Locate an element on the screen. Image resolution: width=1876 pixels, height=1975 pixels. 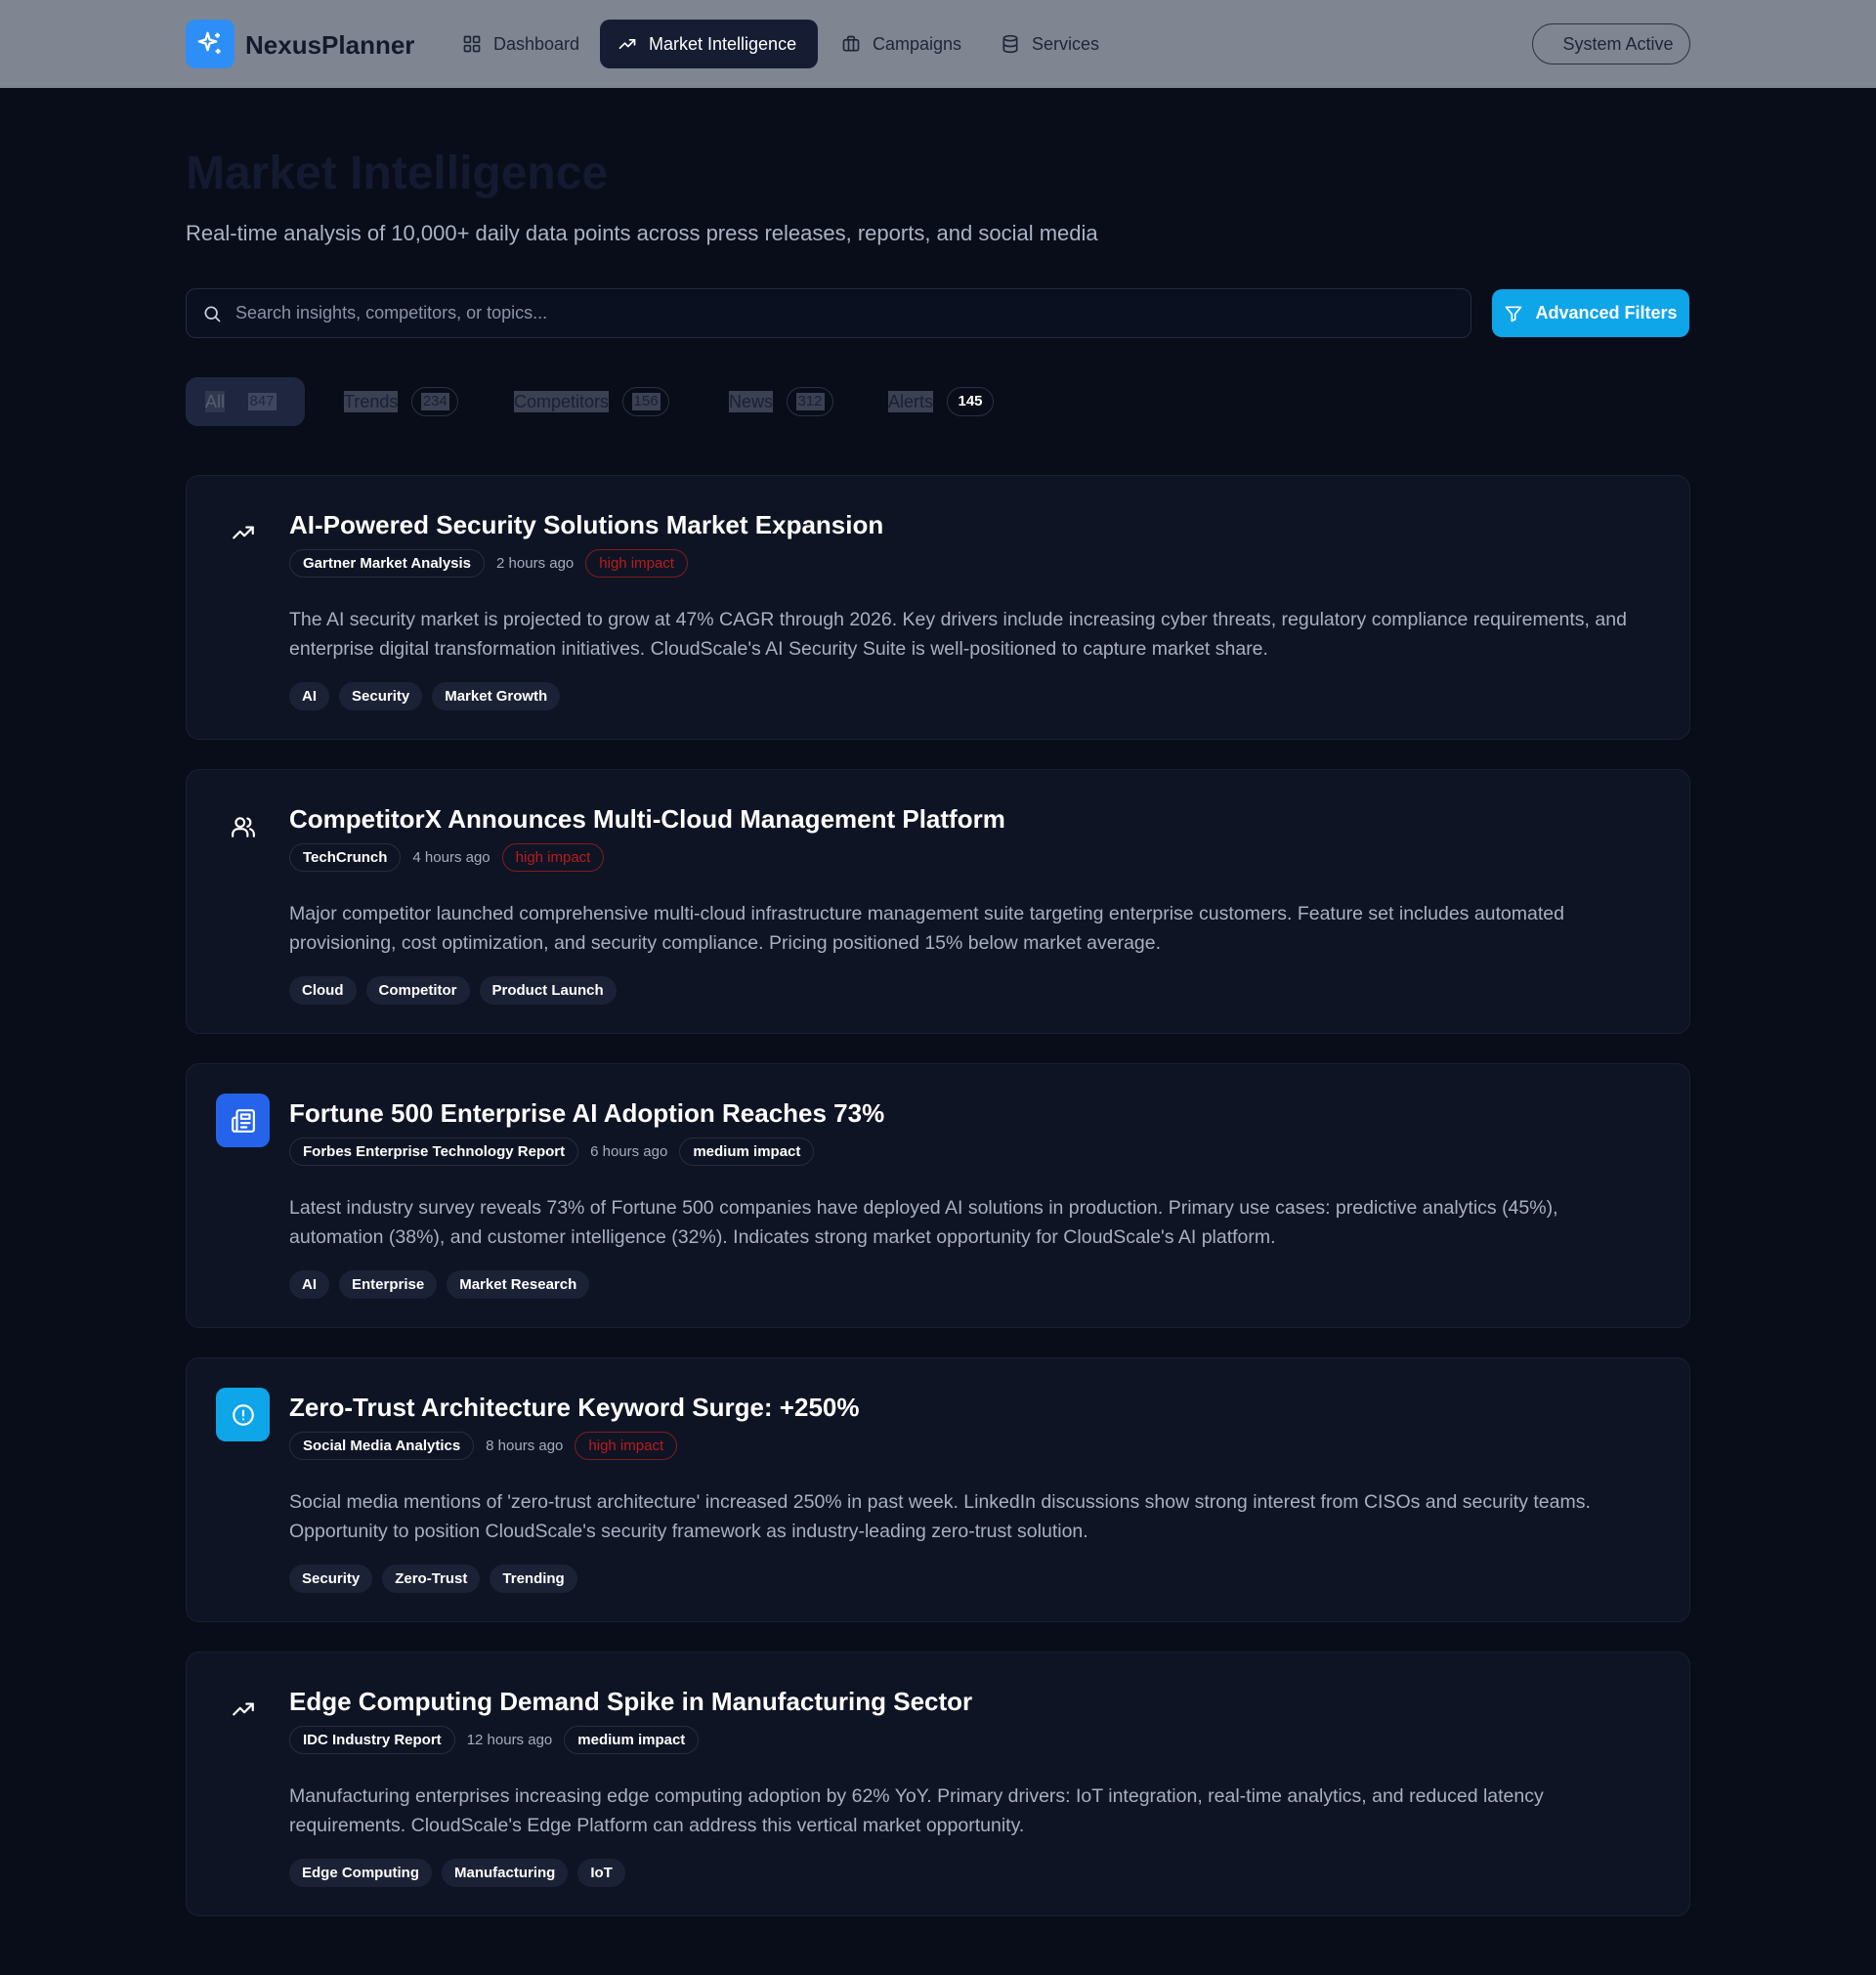
timestamp: 4 hours ago is located at coordinates (451, 858).